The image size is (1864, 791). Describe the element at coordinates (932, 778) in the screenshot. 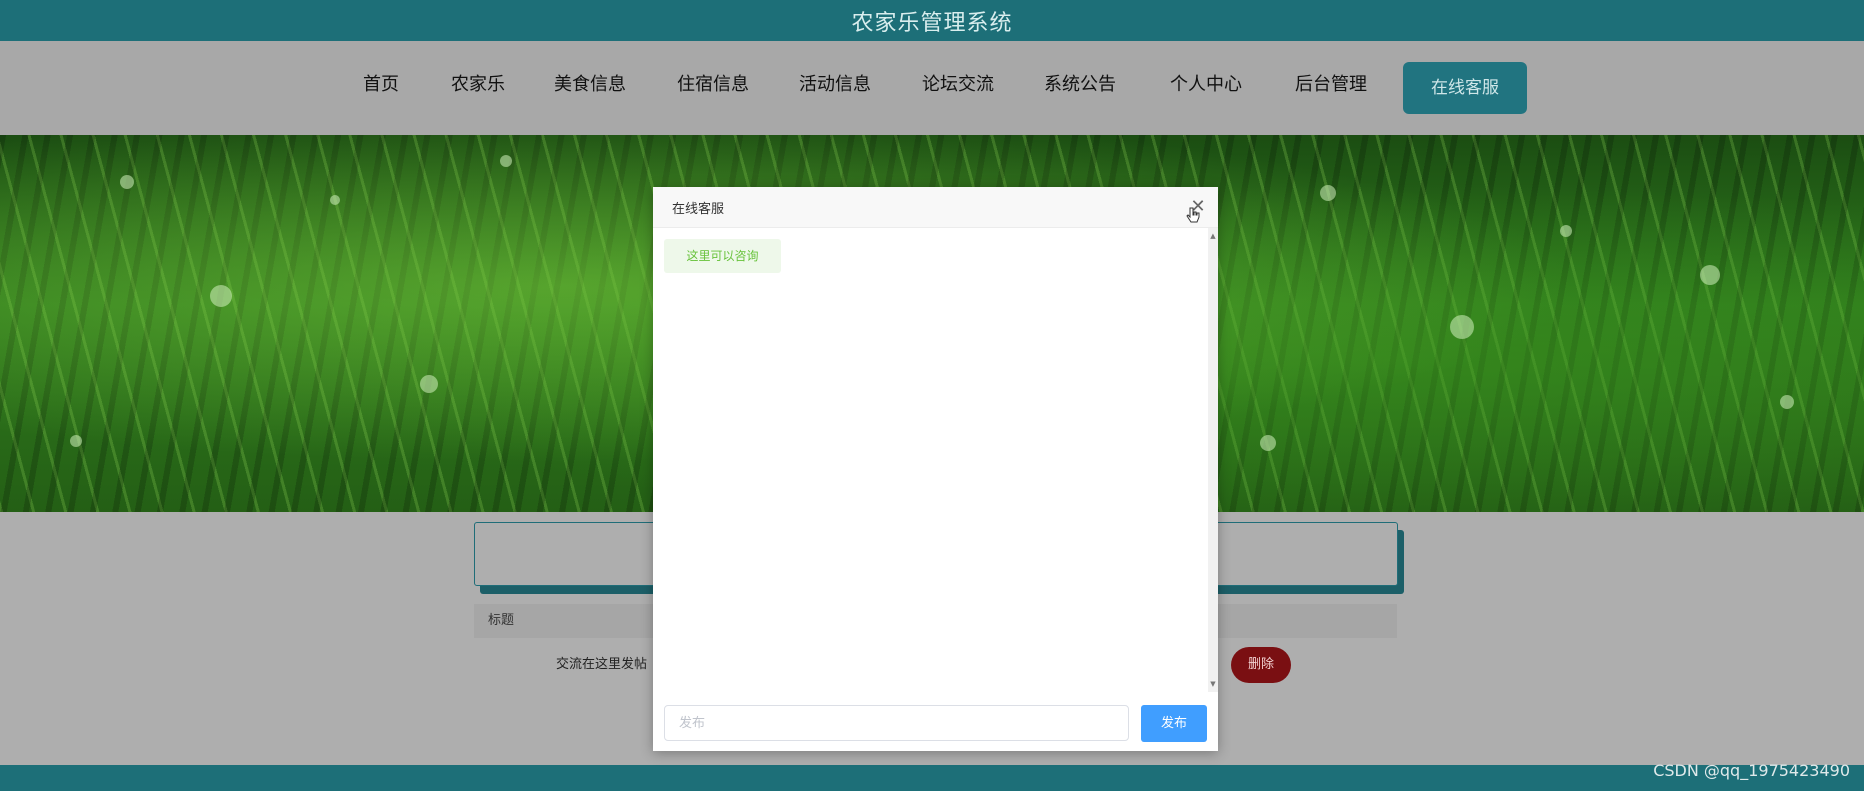

I see `footer-bar` at that location.